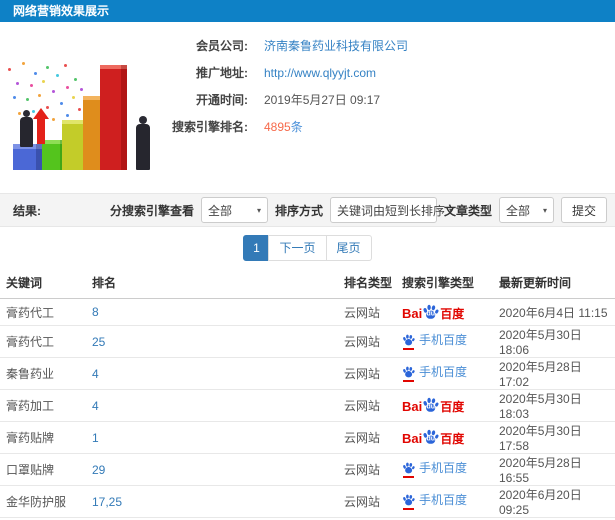 Image resolution: width=615 pixels, height=520 pixels. What do you see at coordinates (555, 501) in the screenshot?
I see `updated-cell: 2020年6月20日 09:25` at bounding box center [555, 501].